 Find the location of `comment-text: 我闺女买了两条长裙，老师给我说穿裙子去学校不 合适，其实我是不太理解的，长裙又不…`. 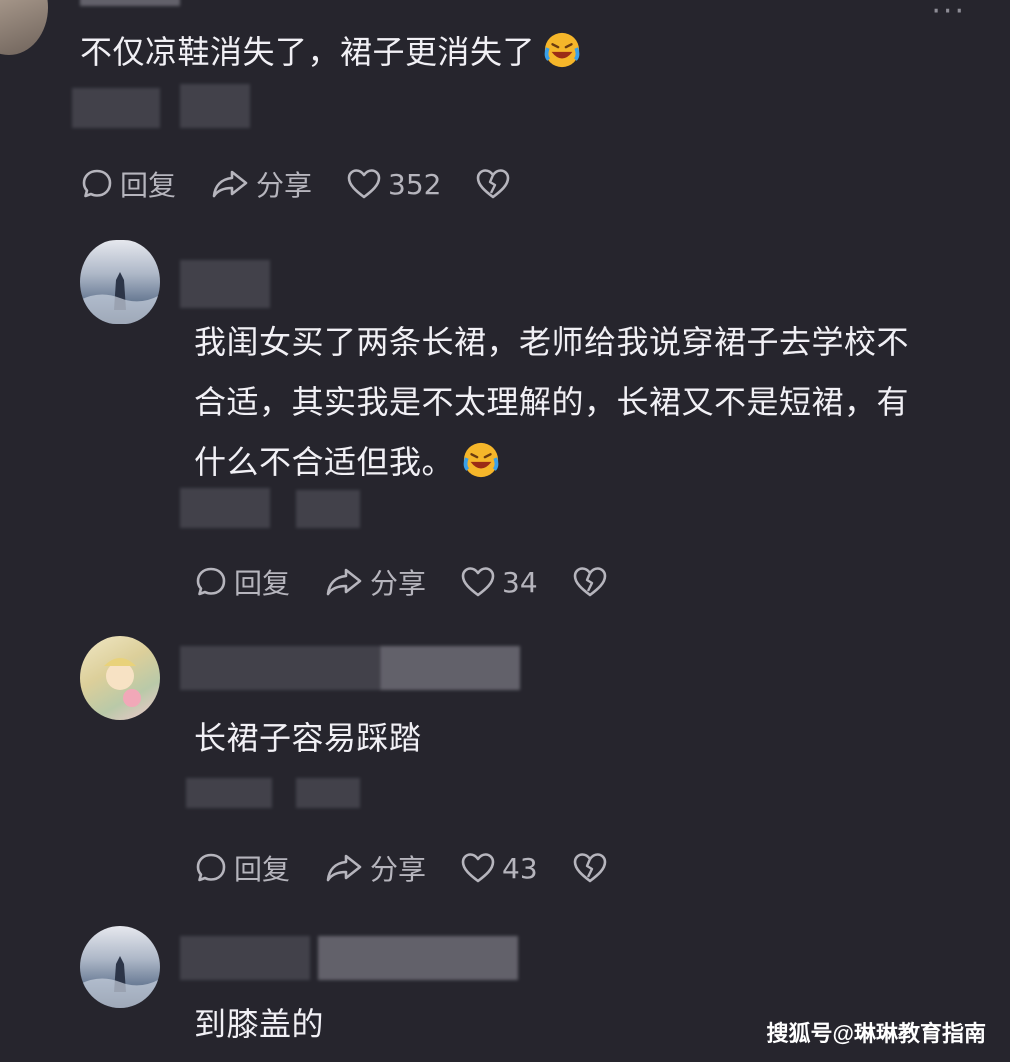

comment-text: 我闺女买了两条长裙，老师给我说穿裙子去学校不 合适，其实我是不太理解的，长裙又不… is located at coordinates (552, 402).